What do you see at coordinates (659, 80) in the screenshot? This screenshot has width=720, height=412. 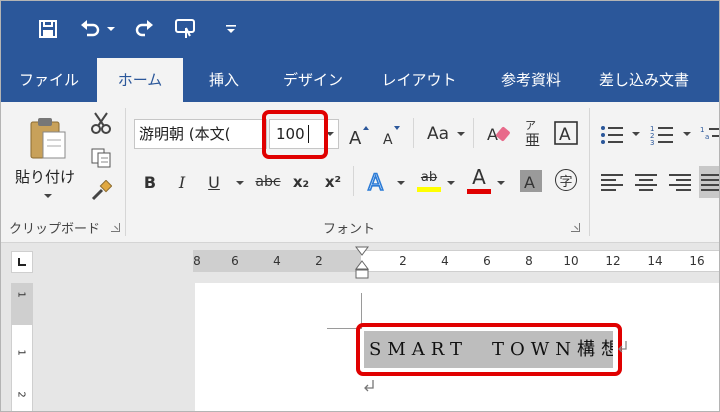 I see `tab-mailings: 差し込み文書` at bounding box center [659, 80].